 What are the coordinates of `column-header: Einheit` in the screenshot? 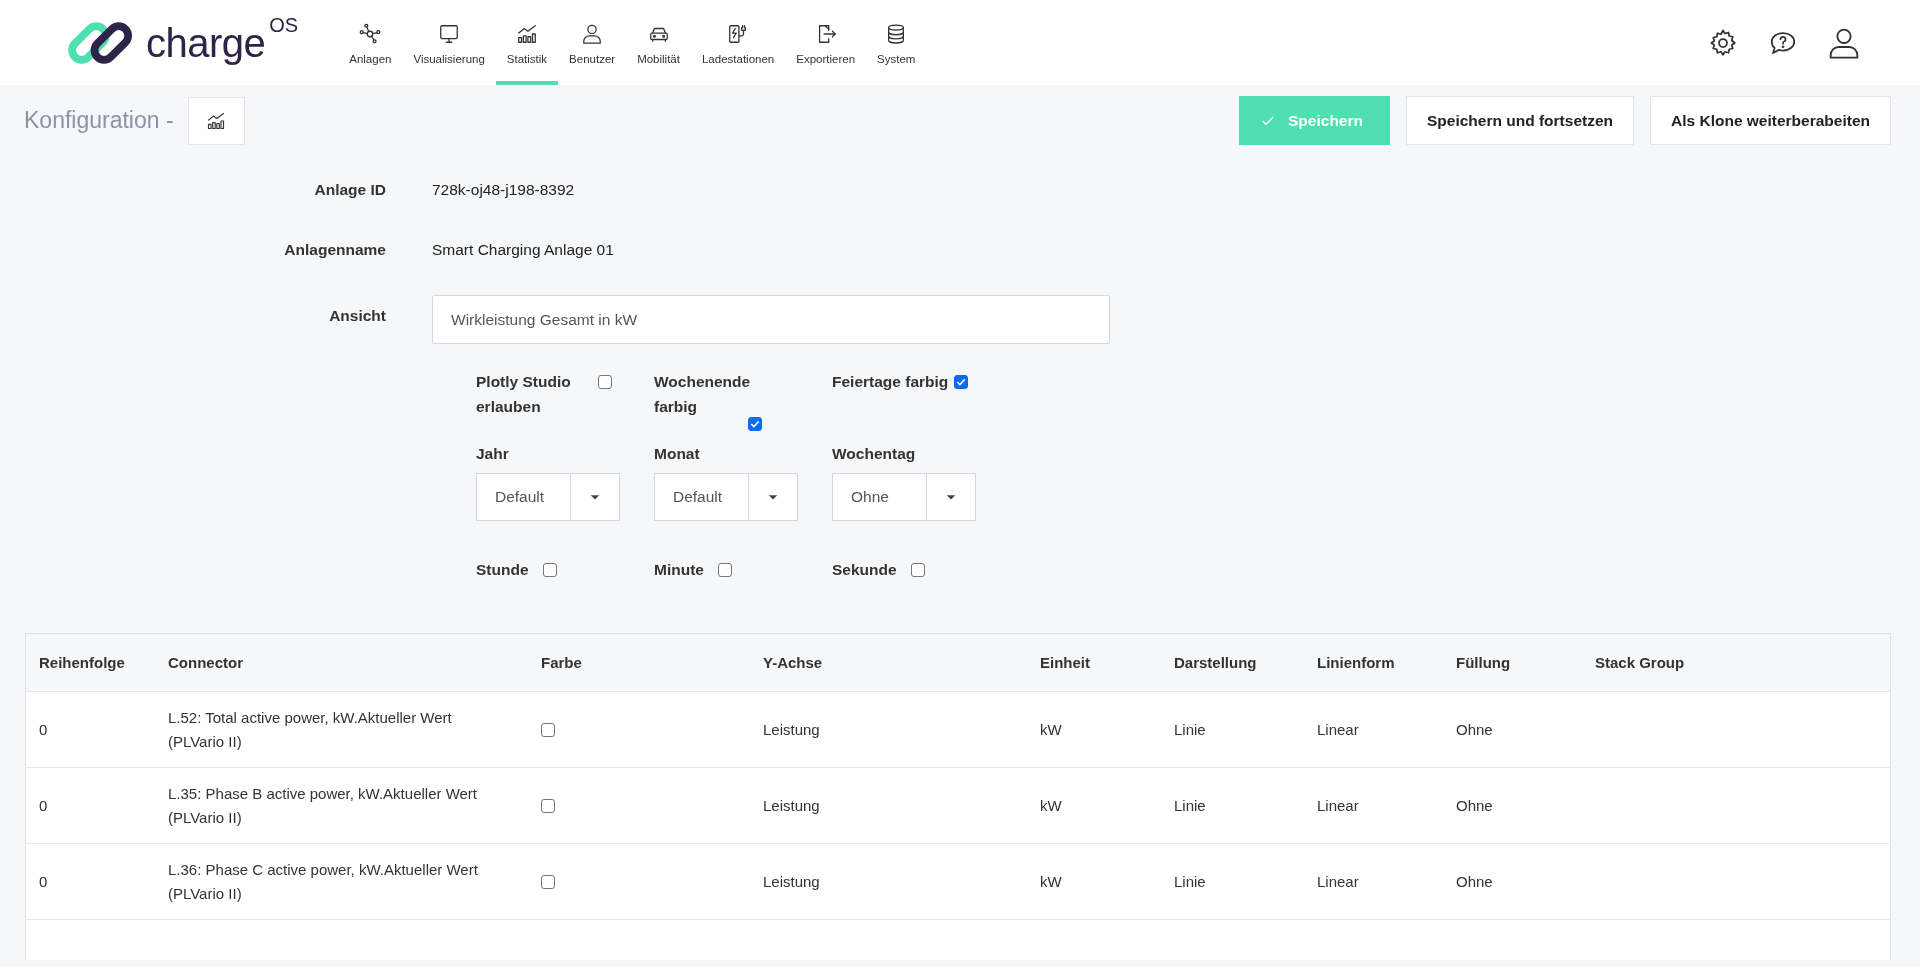 It's located at (1065, 662).